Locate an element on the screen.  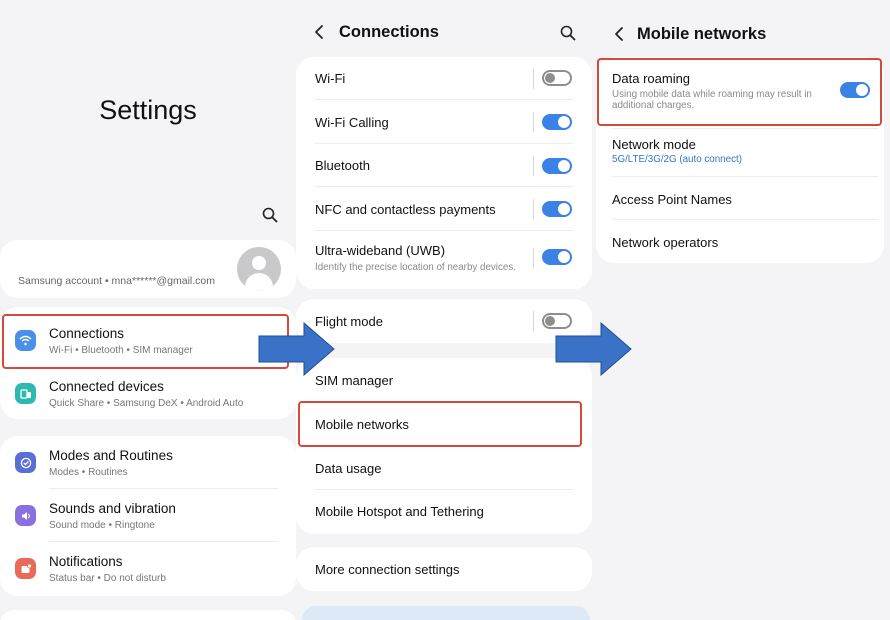
row-title: Access Point Names is located at coordinates (672, 199).